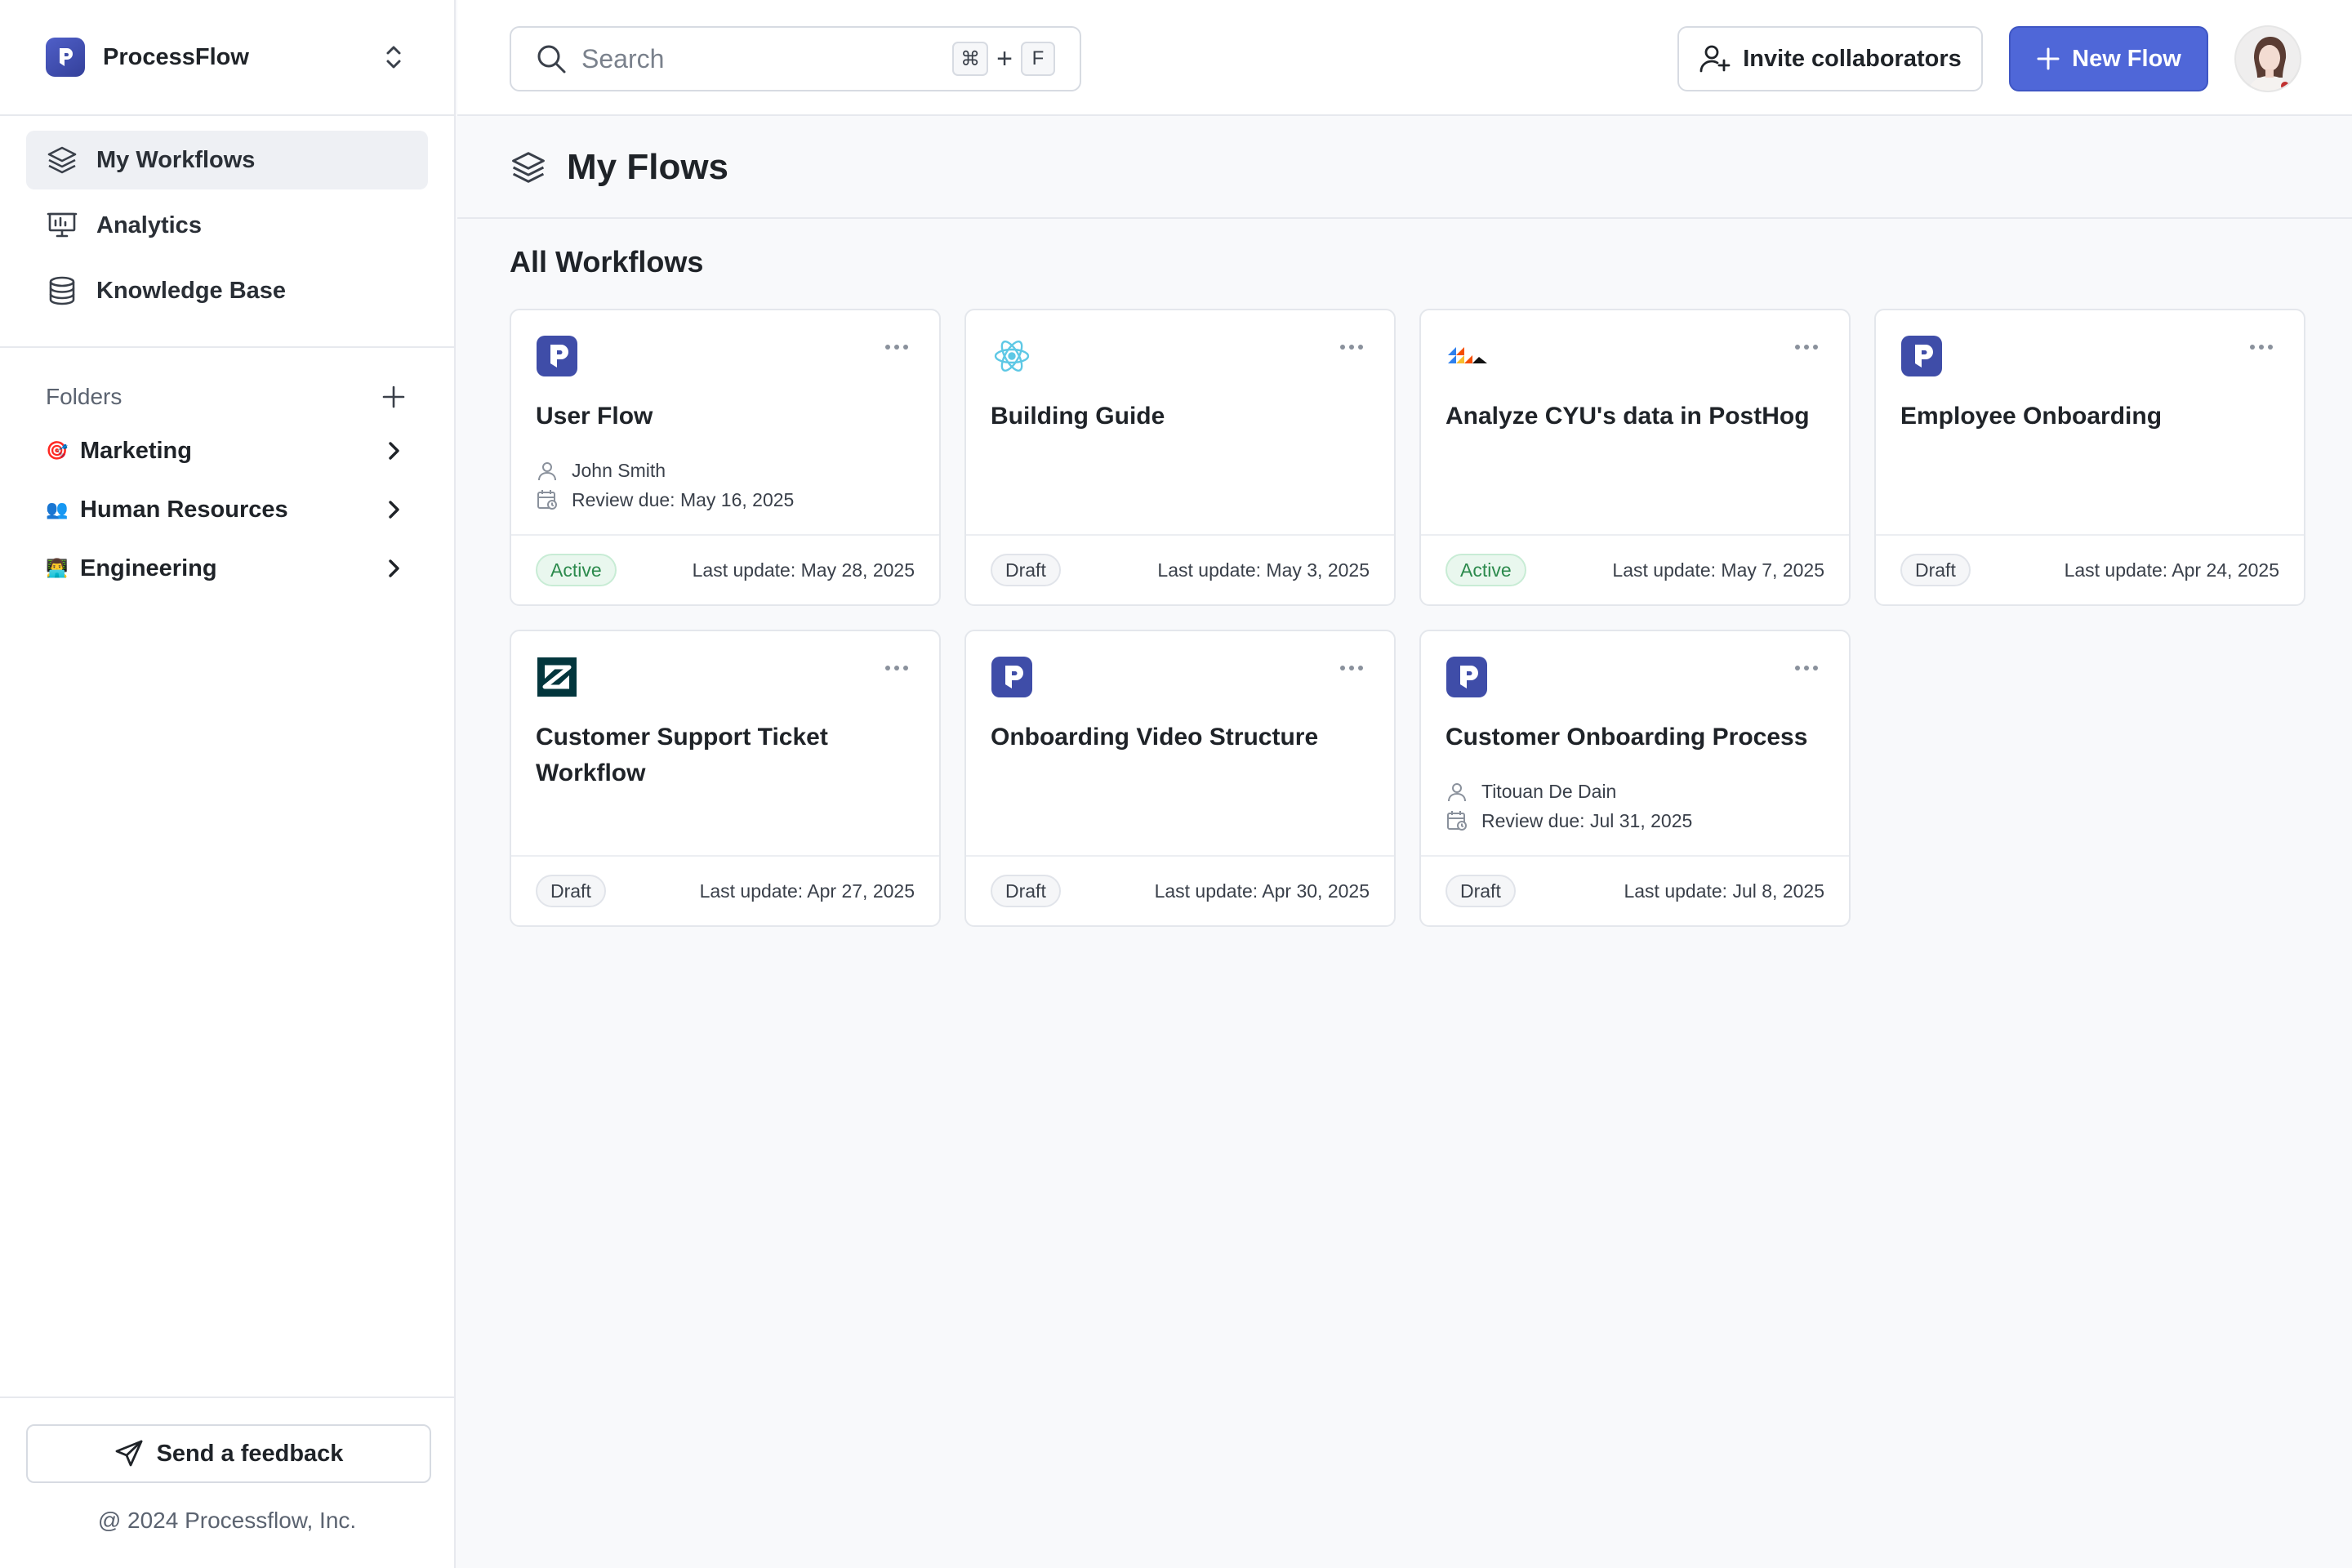  What do you see at coordinates (607, 261) in the screenshot?
I see `section-title: All Workflows` at bounding box center [607, 261].